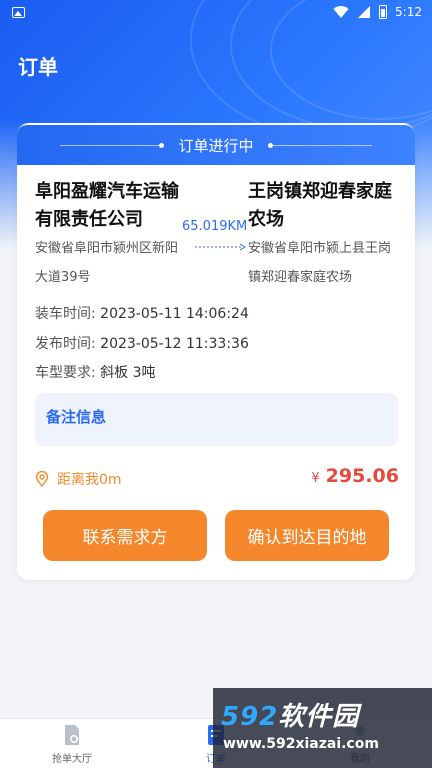  Describe the element at coordinates (341, 12) in the screenshot. I see `wifi-icon` at that location.